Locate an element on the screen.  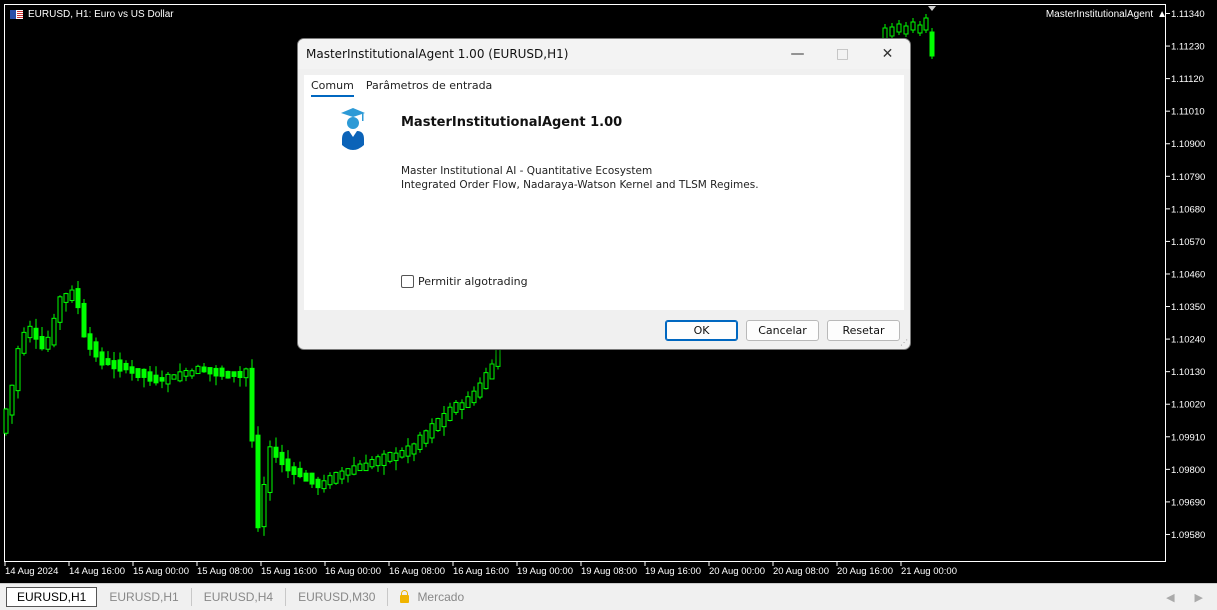
price-label: 1.10680 is located at coordinates (1188, 209).